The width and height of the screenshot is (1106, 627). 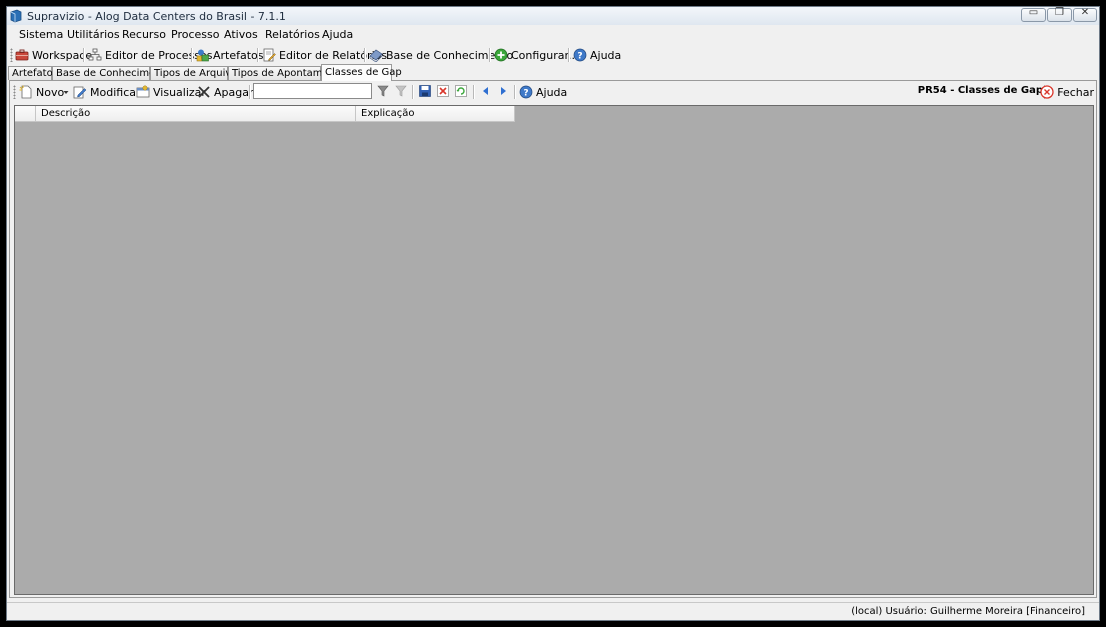 What do you see at coordinates (238, 55) in the screenshot?
I see `artifacts-label: Artefatos` at bounding box center [238, 55].